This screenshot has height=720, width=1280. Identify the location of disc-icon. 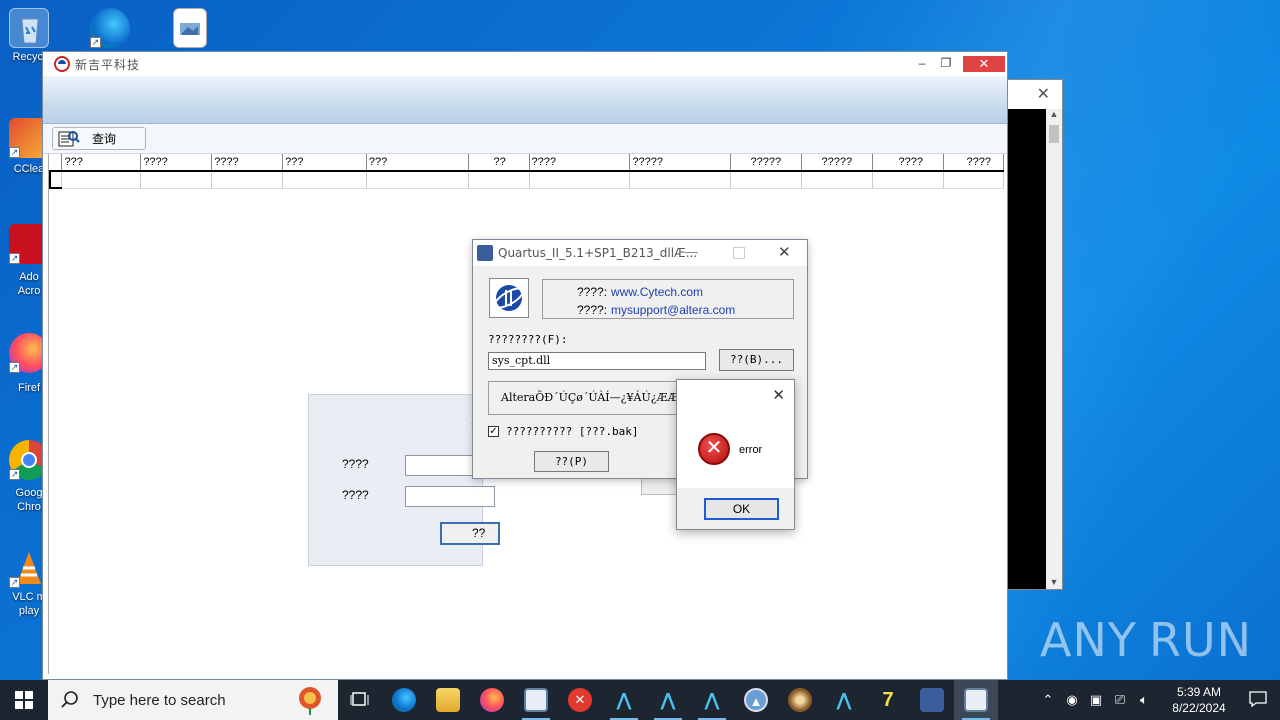
(800, 700).